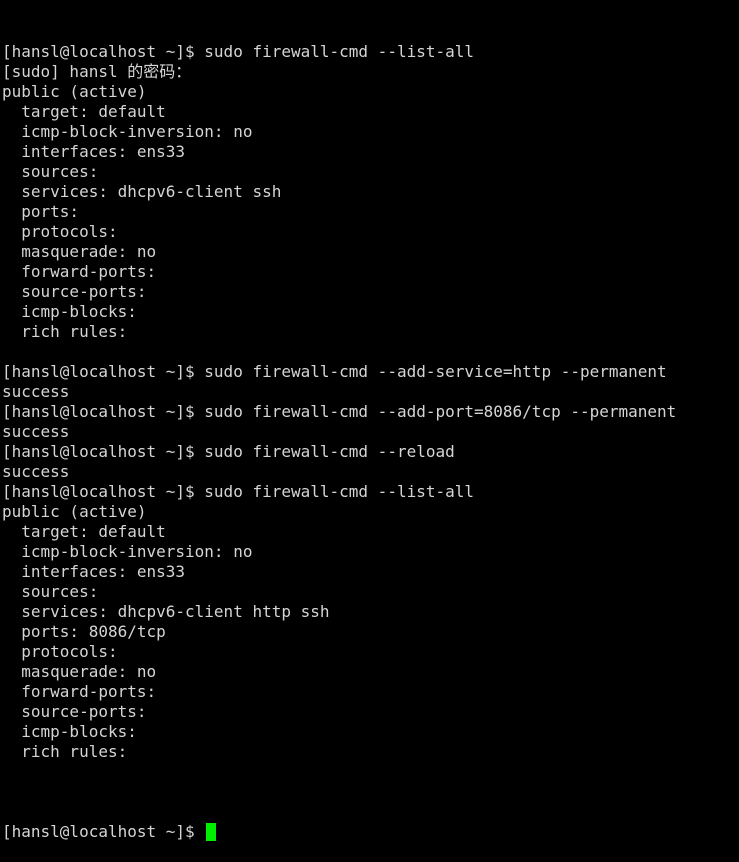 The height and width of the screenshot is (862, 739). I want to click on terminal-line: services: dhcpv6-client http ssh, so click(166, 611).